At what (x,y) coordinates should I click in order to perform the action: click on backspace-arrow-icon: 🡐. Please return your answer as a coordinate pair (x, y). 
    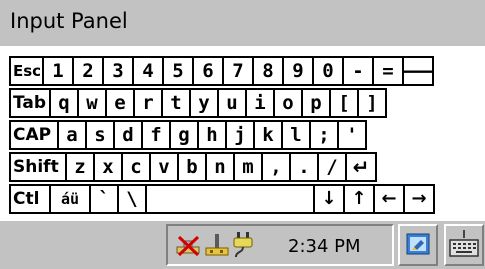
    Looking at the image, I should click on (418, 71).